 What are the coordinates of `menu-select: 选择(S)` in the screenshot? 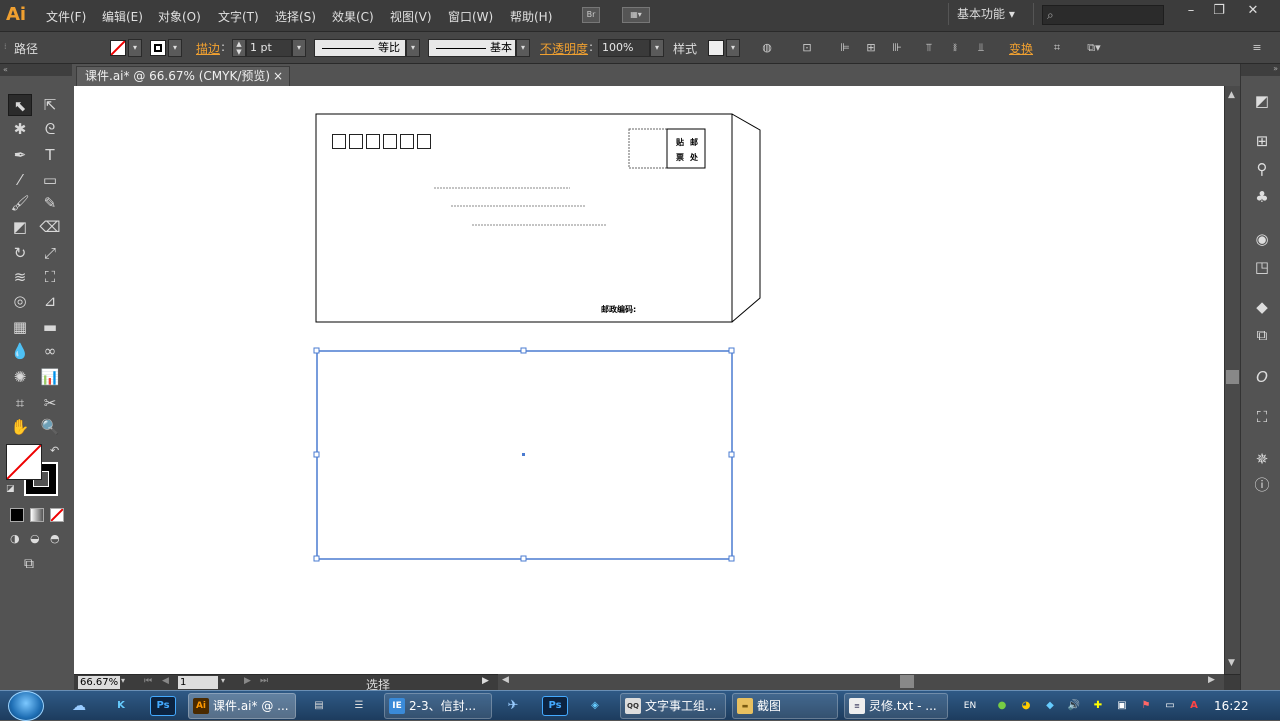 It's located at (295, 16).